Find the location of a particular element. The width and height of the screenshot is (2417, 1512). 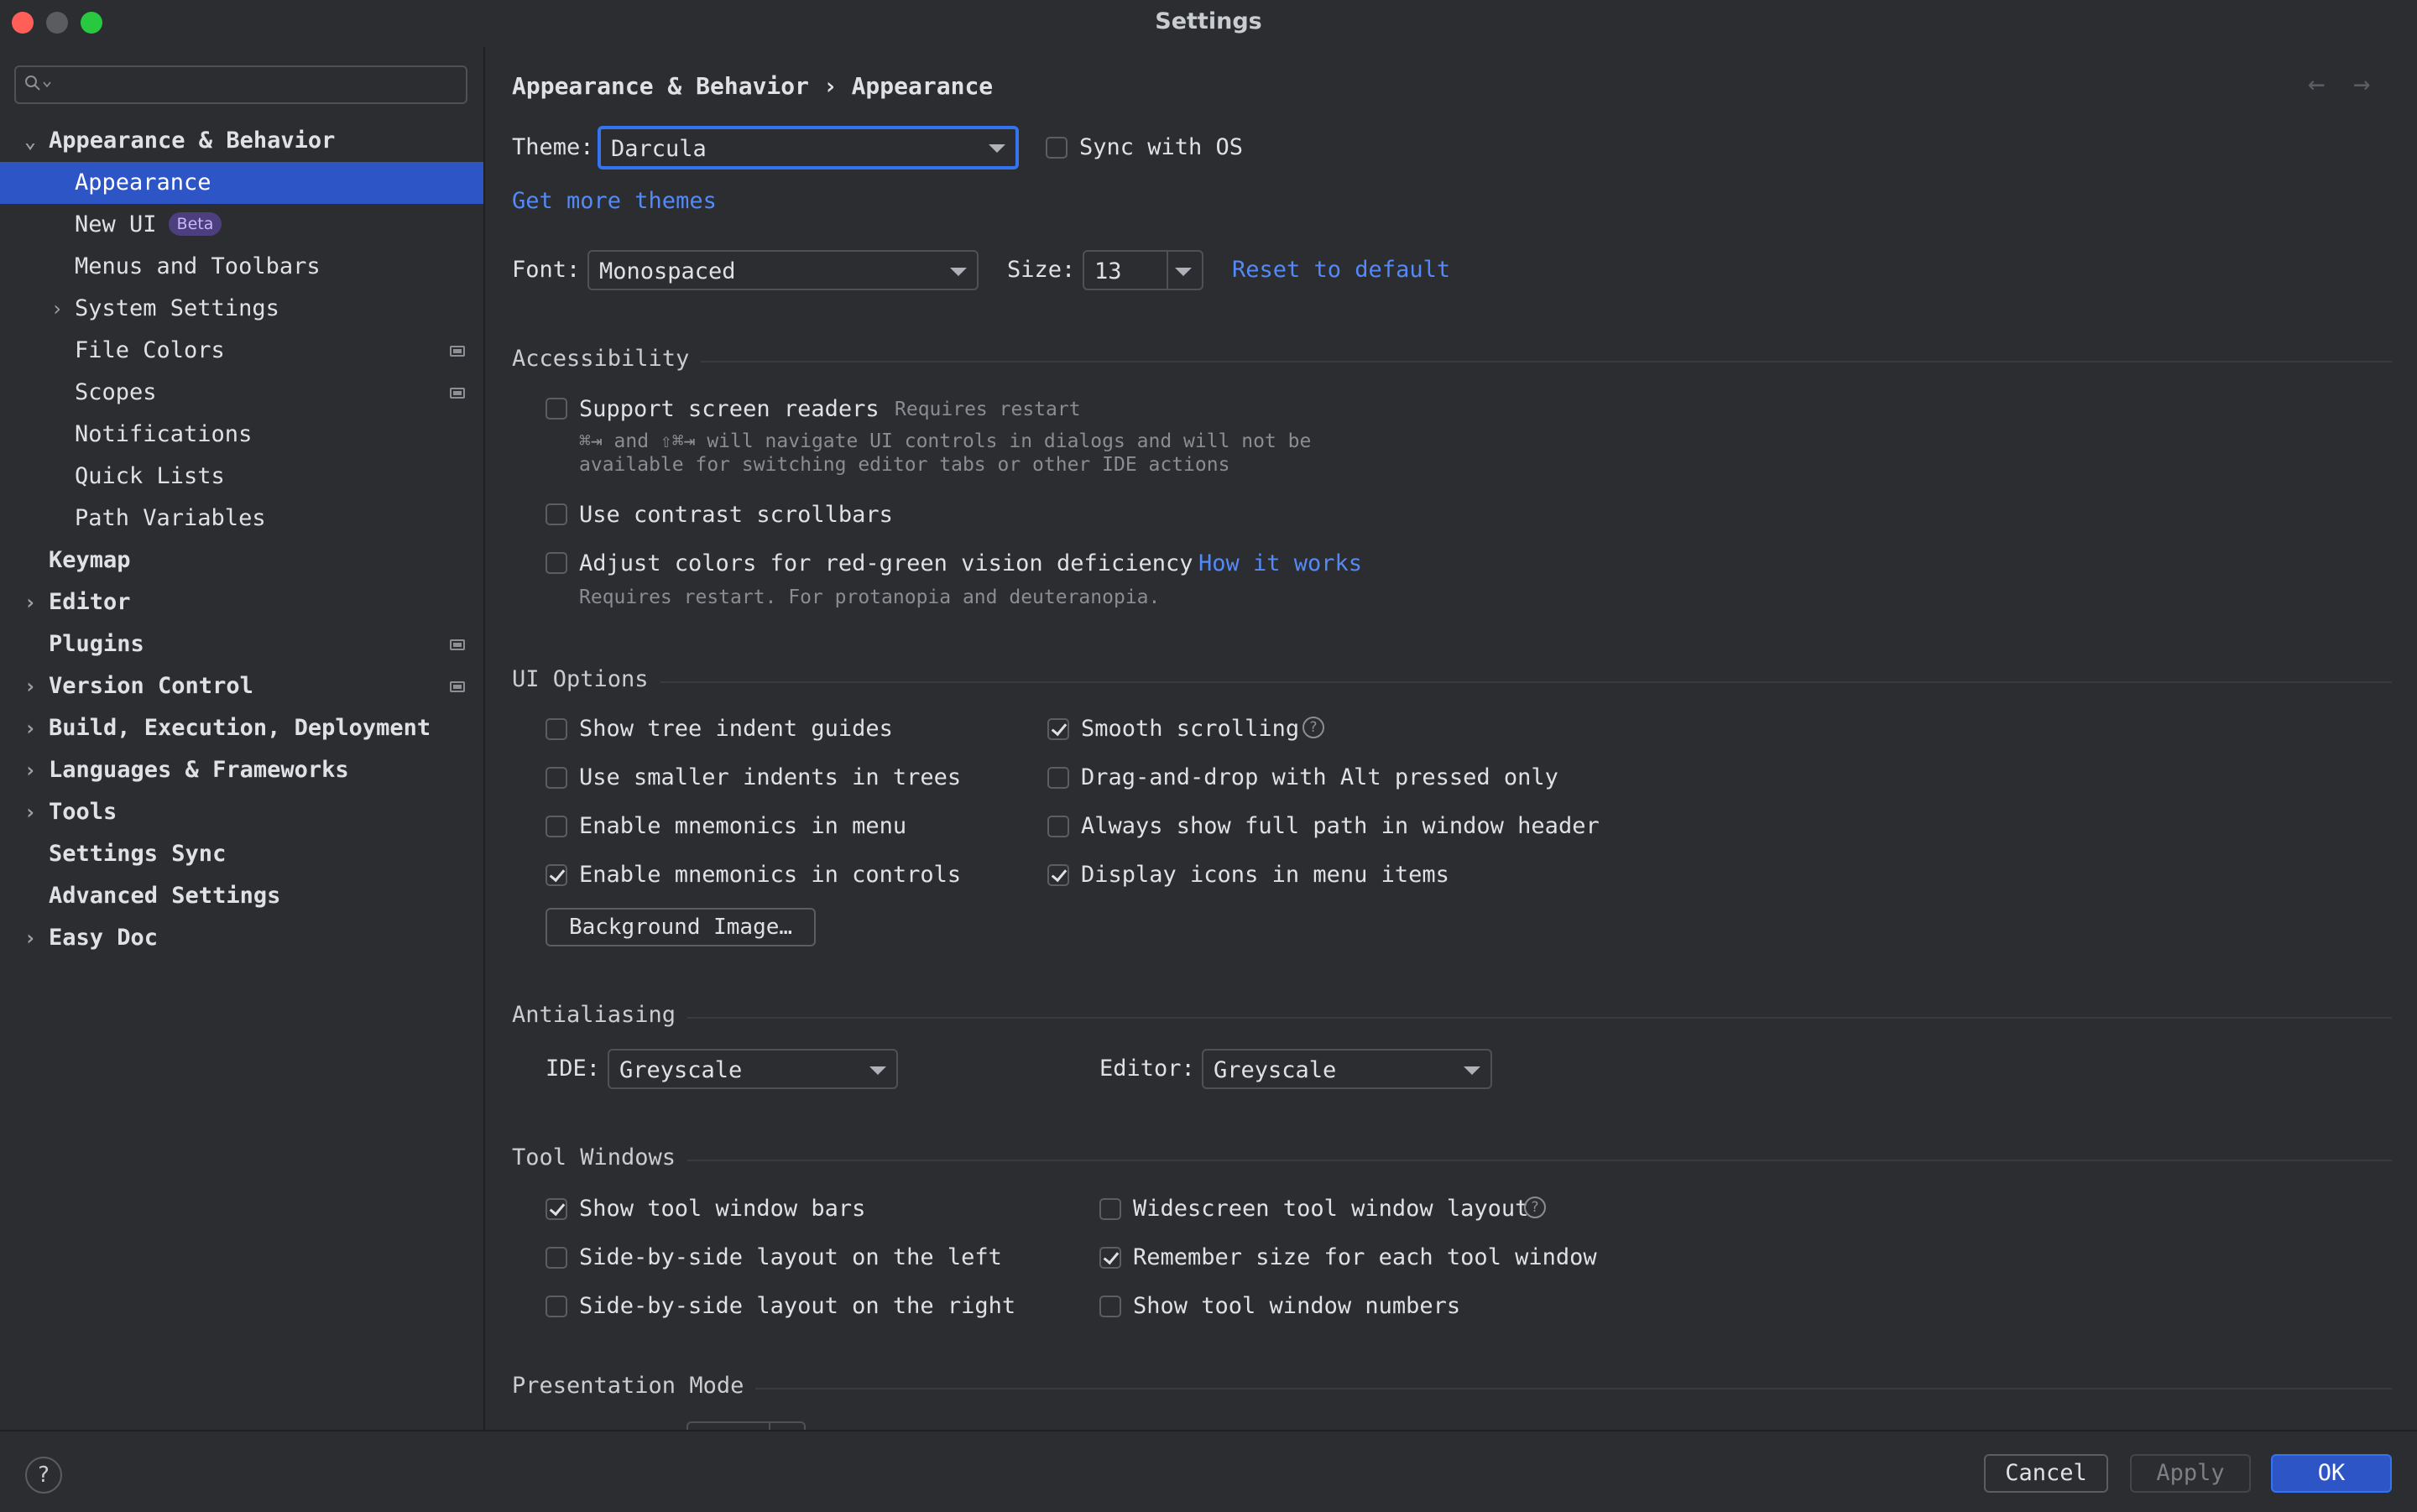

widescreen-layout-checkbox is located at coordinates (1110, 1209).